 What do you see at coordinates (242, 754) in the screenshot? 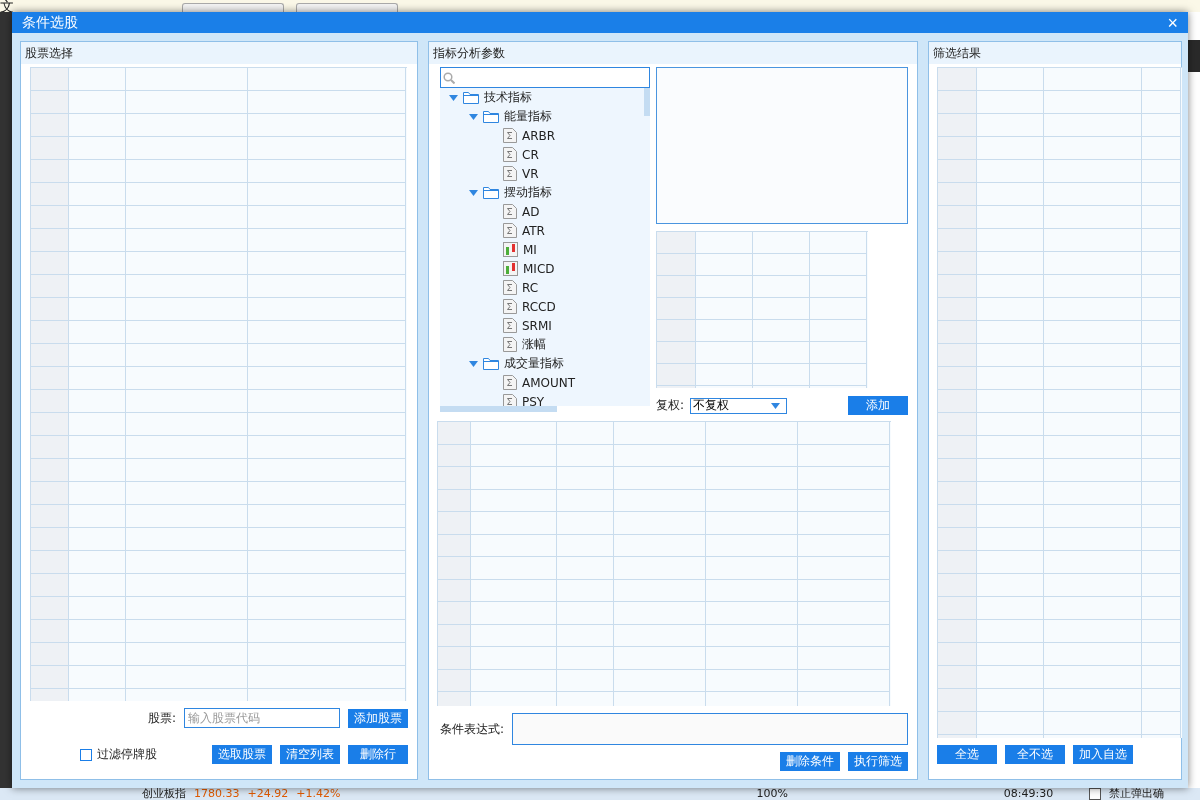
I see `action-button: 选取股票` at bounding box center [242, 754].